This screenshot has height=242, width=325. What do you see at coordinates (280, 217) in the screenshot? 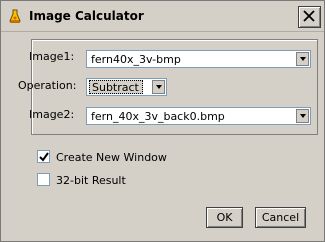
I see `cancel-button: Cancel` at bounding box center [280, 217].